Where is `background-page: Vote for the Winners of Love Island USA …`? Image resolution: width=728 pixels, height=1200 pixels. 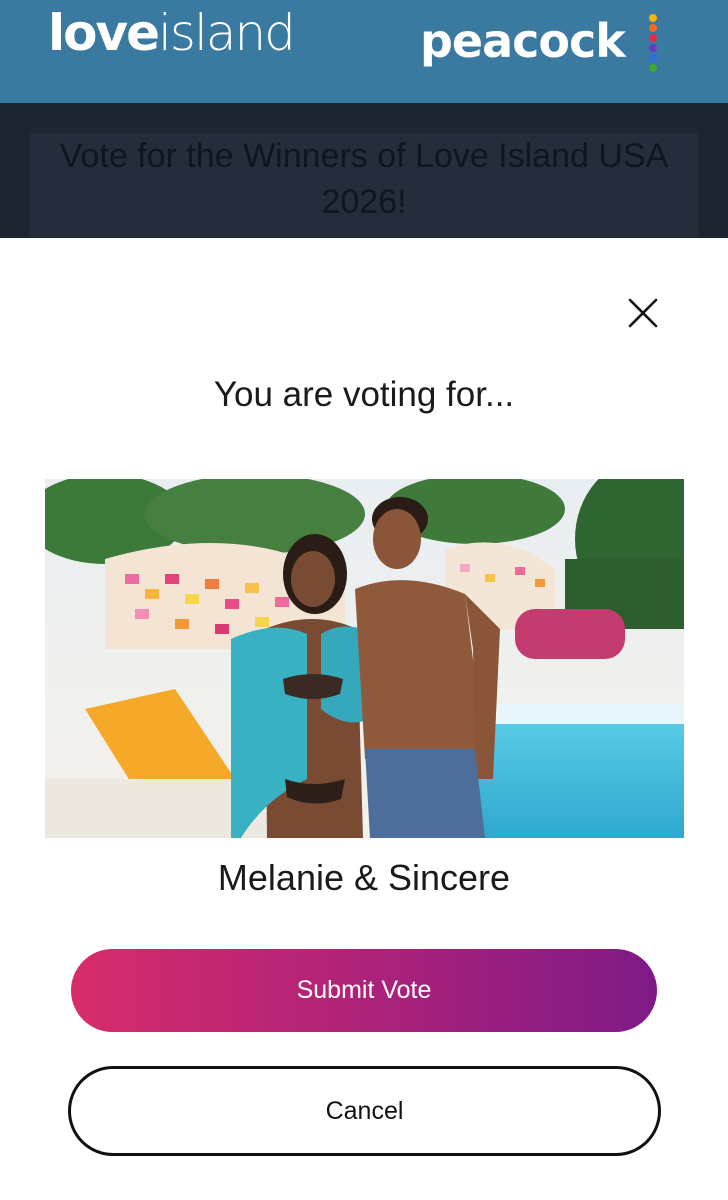 background-page: Vote for the Winners of Love Island USA … is located at coordinates (364, 183).